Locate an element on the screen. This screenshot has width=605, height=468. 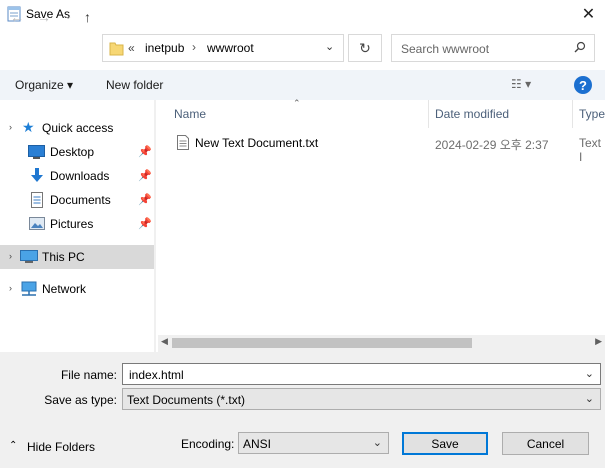
file-date-modified: 2024-02-29 오후 2:37 is located at coordinates (492, 145).